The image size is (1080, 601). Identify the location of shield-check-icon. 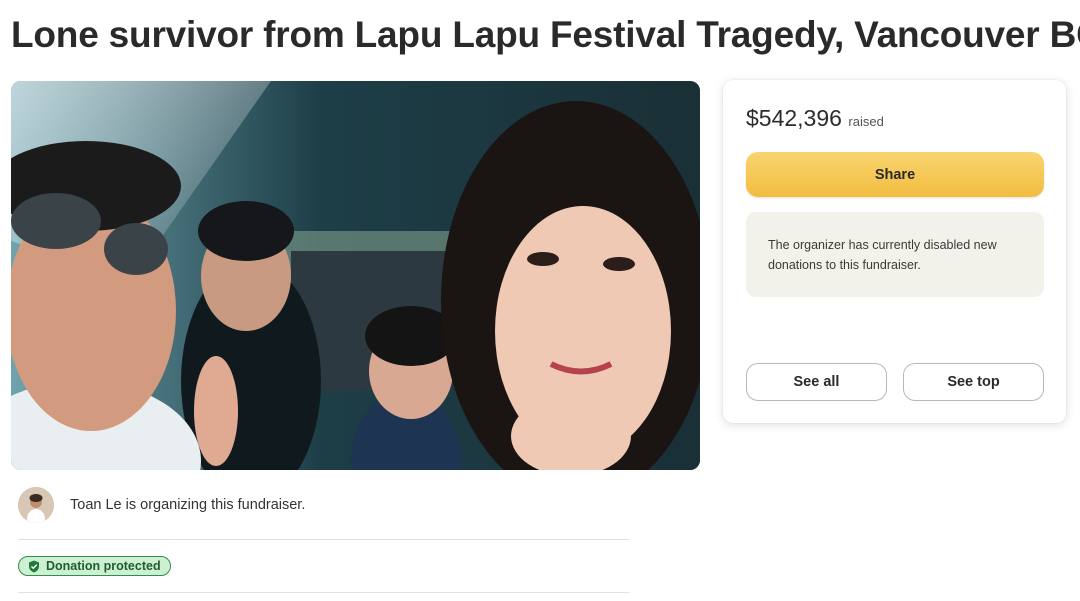
(34, 566).